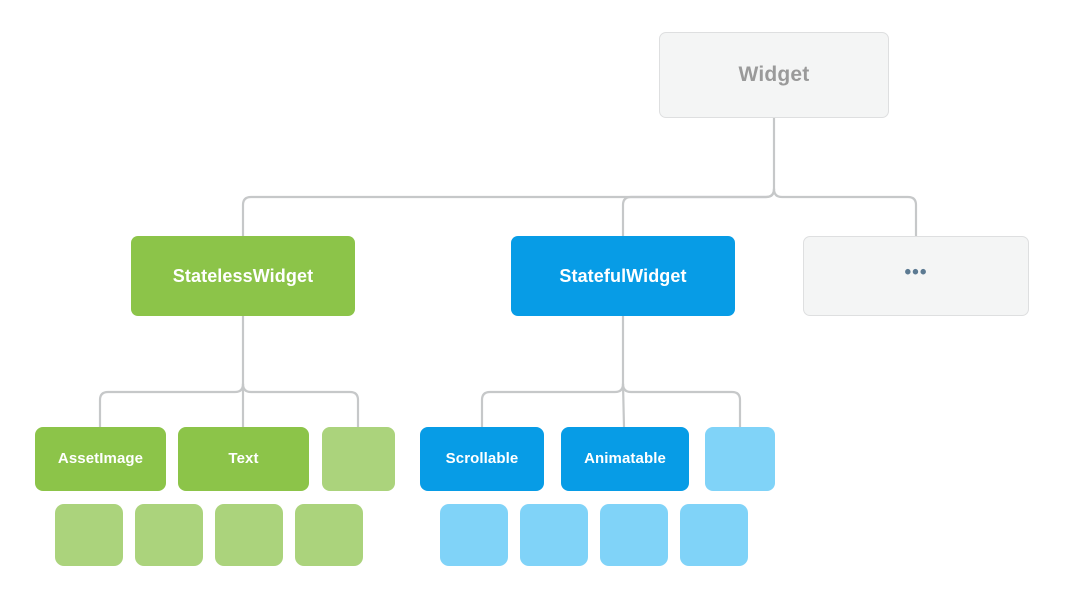 The height and width of the screenshot is (606, 1080). I want to click on node-blue-placeholder, so click(740, 459).